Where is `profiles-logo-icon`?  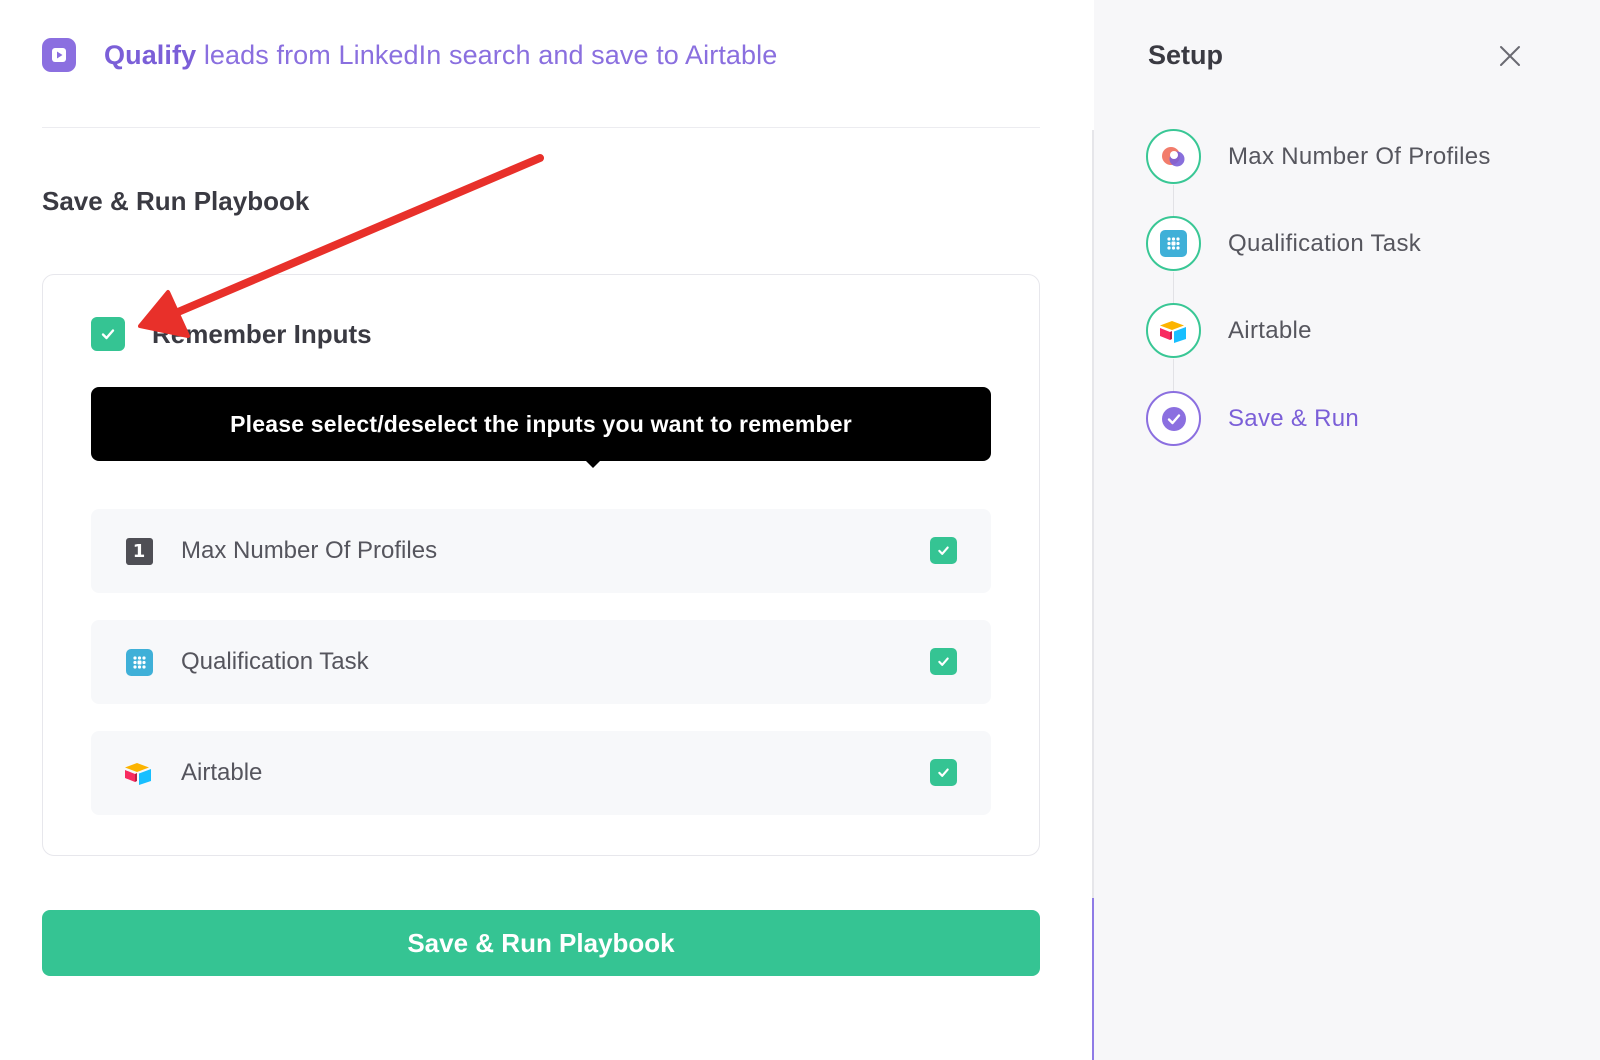 profiles-logo-icon is located at coordinates (1173, 156).